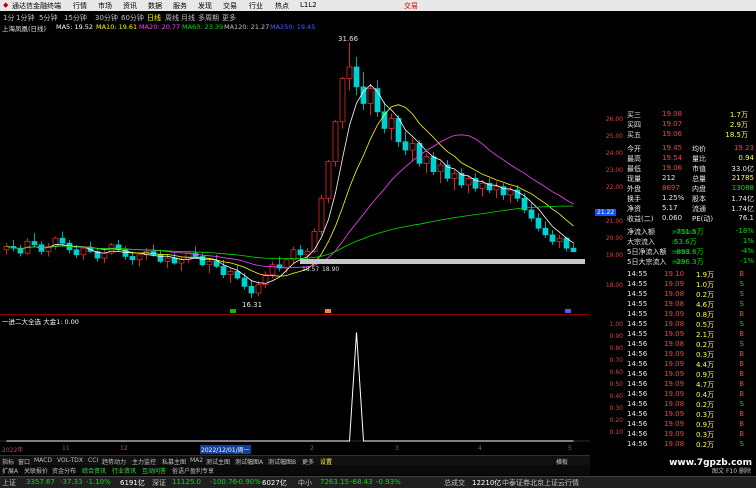 This screenshot has width=756, height=488. I want to click on flow-row: 大宗流入 53.6万 1%, so click(691, 242).